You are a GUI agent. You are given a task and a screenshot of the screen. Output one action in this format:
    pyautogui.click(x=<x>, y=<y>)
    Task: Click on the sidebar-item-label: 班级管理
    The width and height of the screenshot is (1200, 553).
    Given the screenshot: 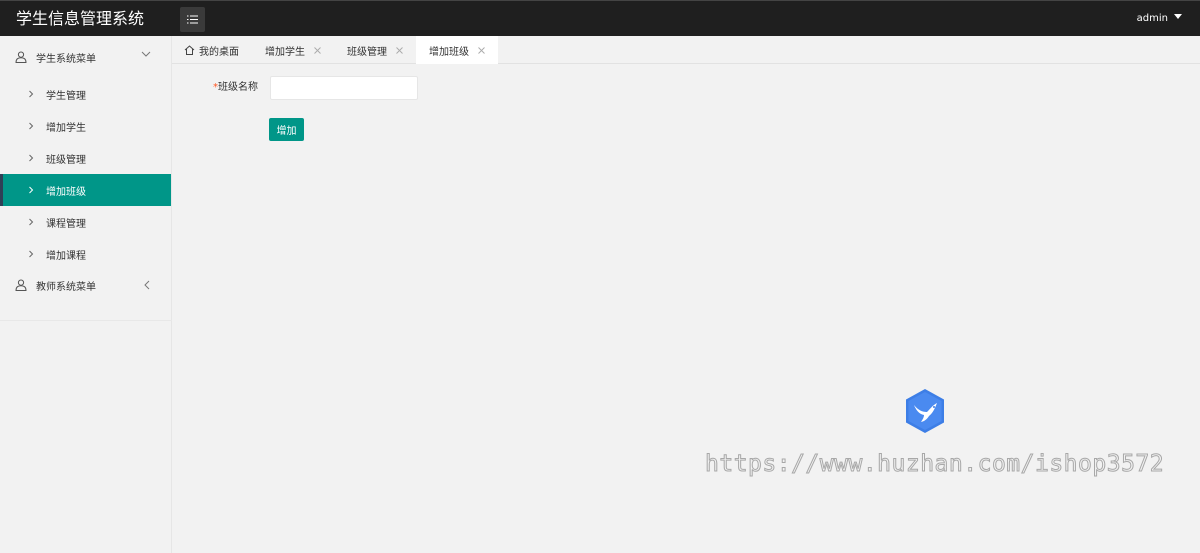 What is the action you would take?
    pyautogui.click(x=66, y=160)
    